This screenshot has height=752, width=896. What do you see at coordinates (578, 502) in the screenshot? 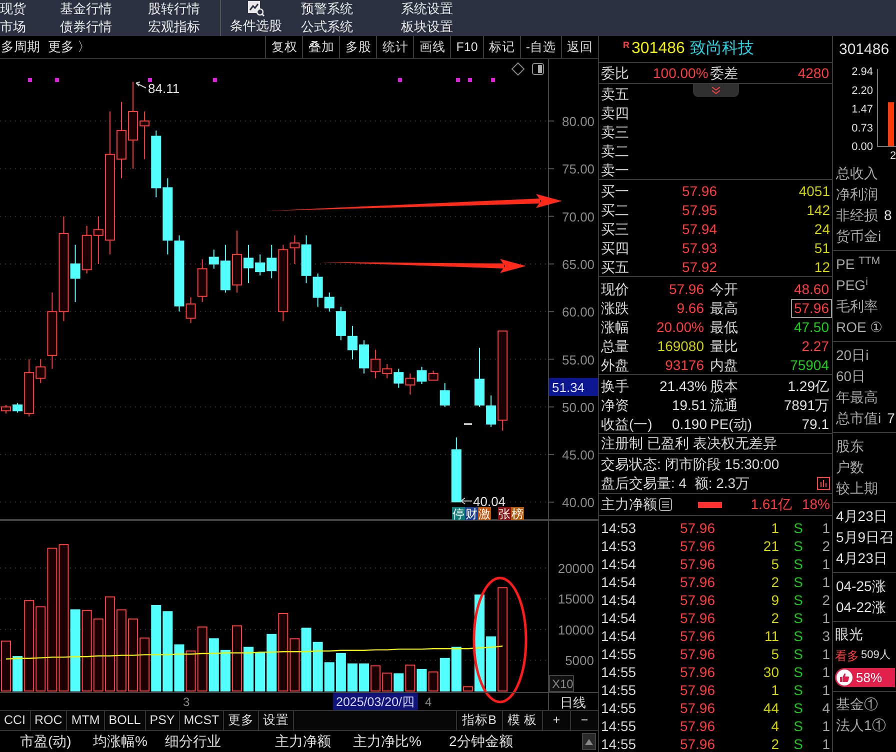
I see `price-axis-label: 40.00` at bounding box center [578, 502].